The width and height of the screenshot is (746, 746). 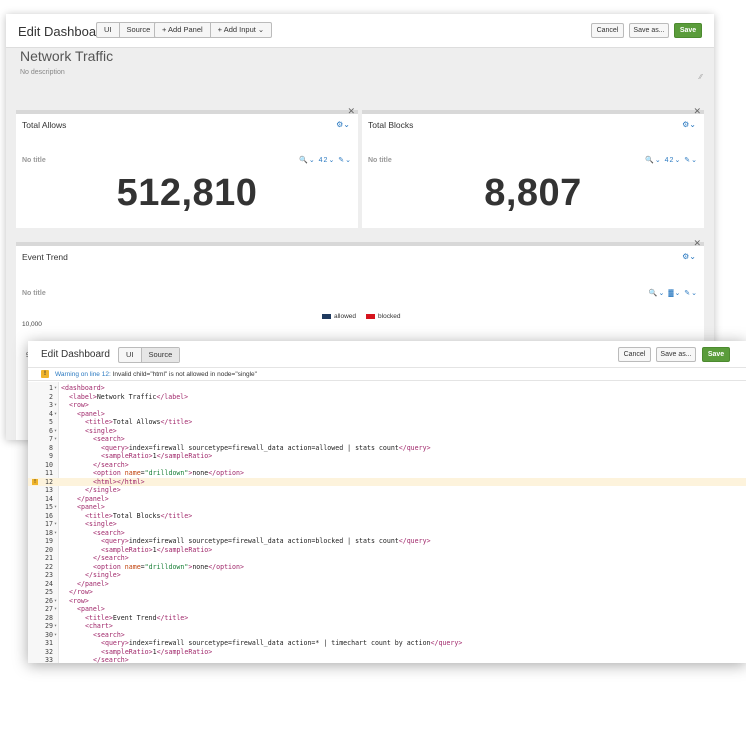 I want to click on legend-item-allowed: allowed, so click(x=339, y=316).